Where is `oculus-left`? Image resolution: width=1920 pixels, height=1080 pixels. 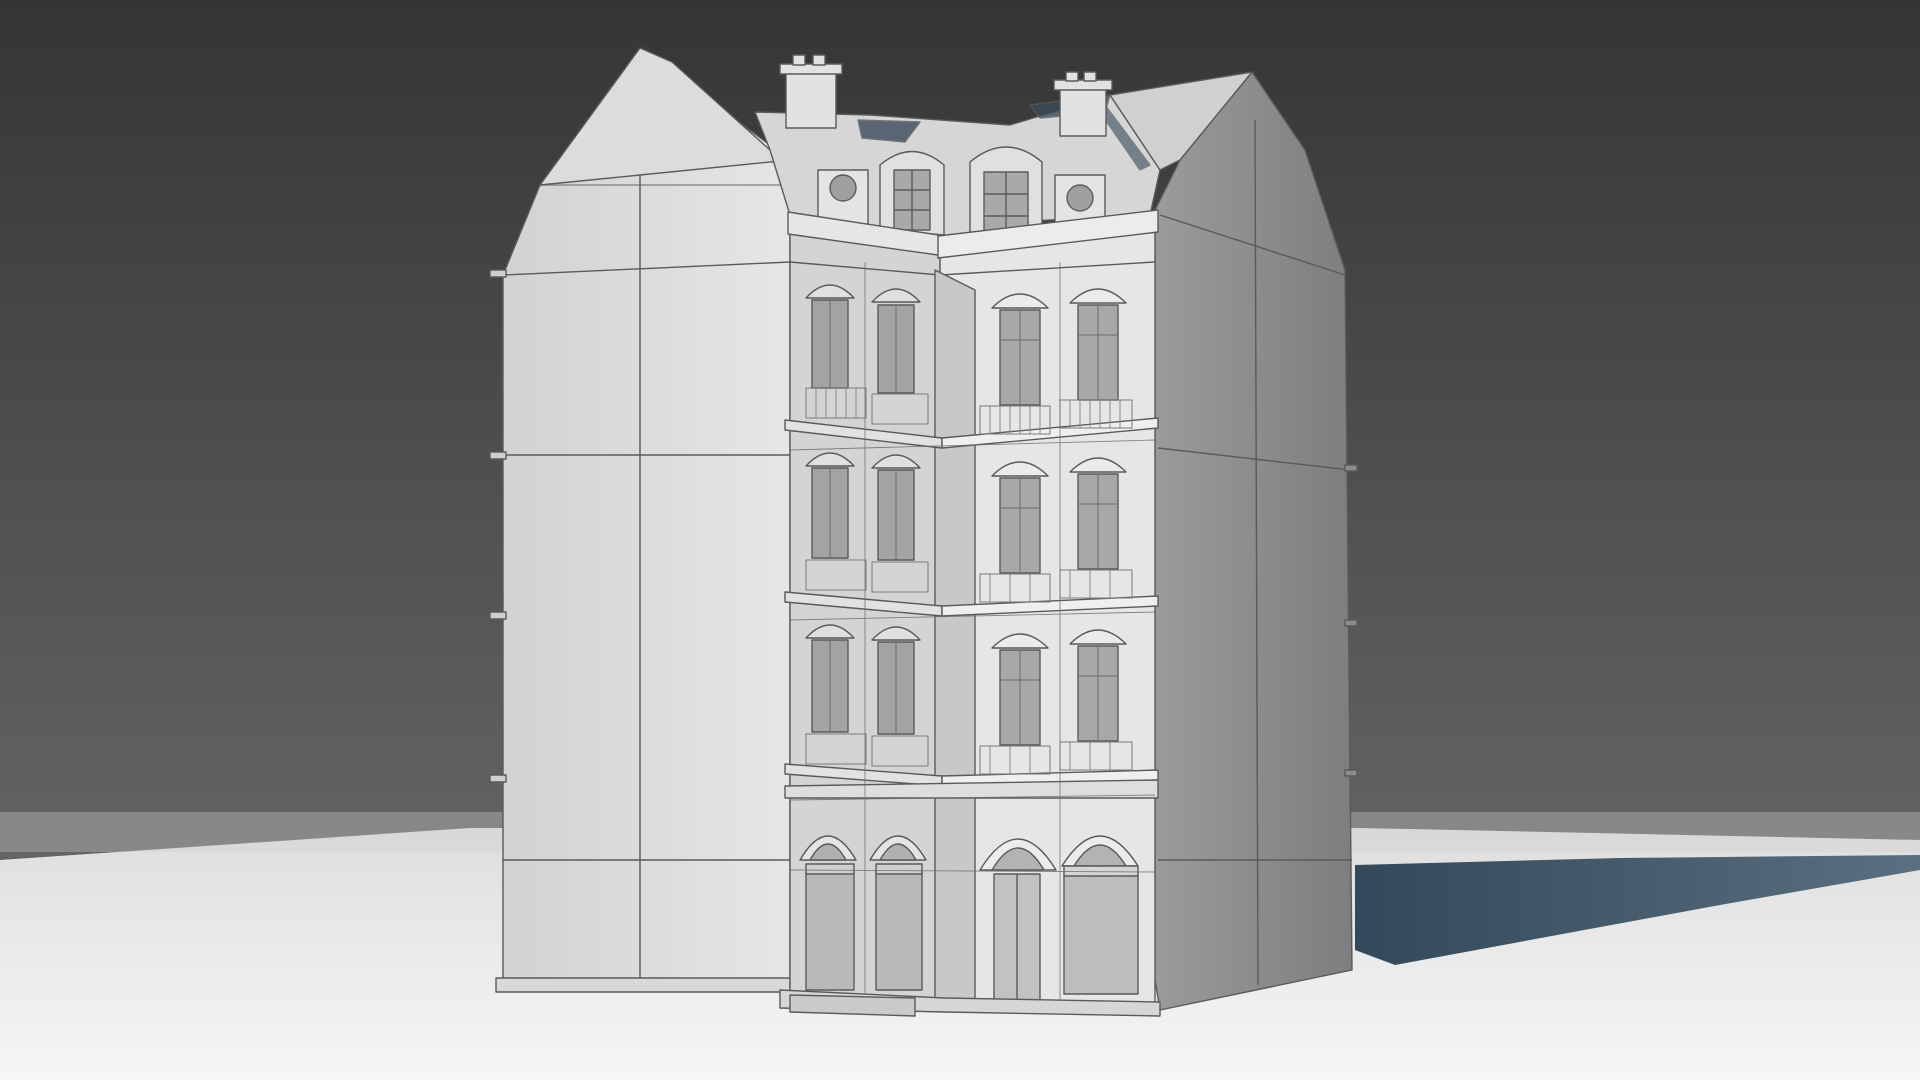
oculus-left is located at coordinates (843, 197).